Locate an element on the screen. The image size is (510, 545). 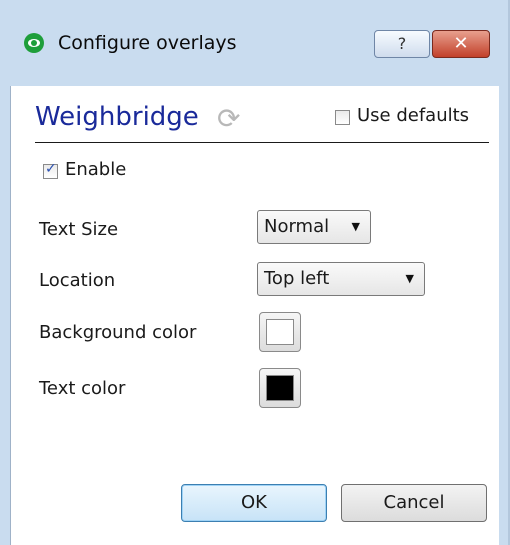
text-size-label: Text Size is located at coordinates (79, 229).